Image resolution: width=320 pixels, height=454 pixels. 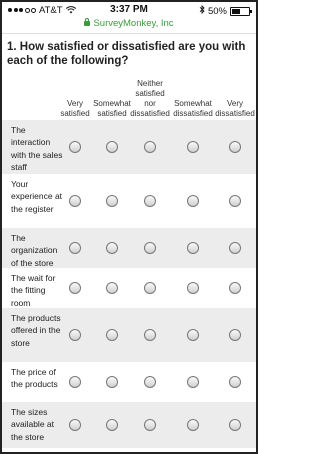 I want to click on table-row: The wait for the fitting room, so click(x=129, y=288).